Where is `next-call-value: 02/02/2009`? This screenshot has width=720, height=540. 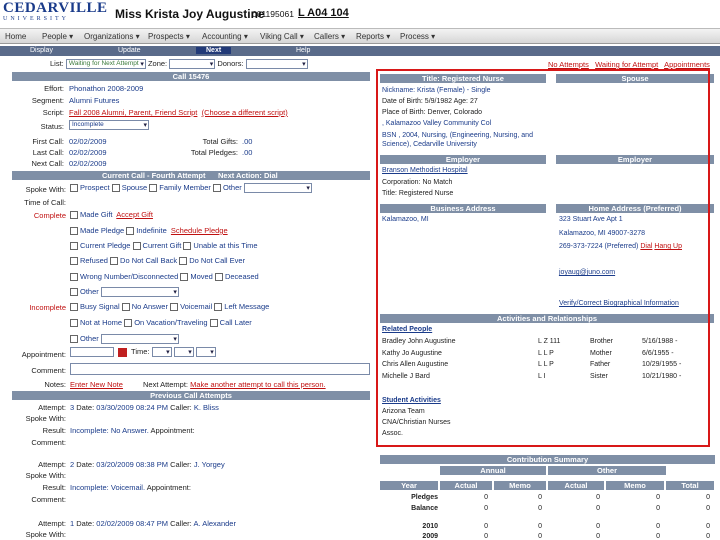
next-call-value: 02/02/2009 is located at coordinates (88, 163).